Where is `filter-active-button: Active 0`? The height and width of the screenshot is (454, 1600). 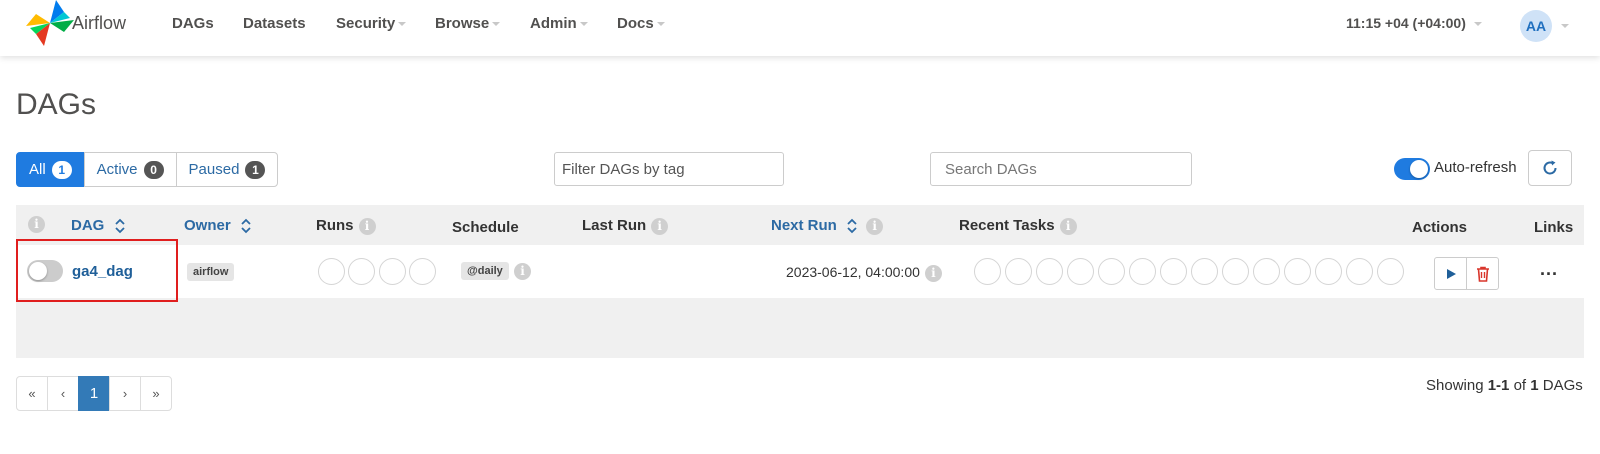 filter-active-button: Active 0 is located at coordinates (130, 169).